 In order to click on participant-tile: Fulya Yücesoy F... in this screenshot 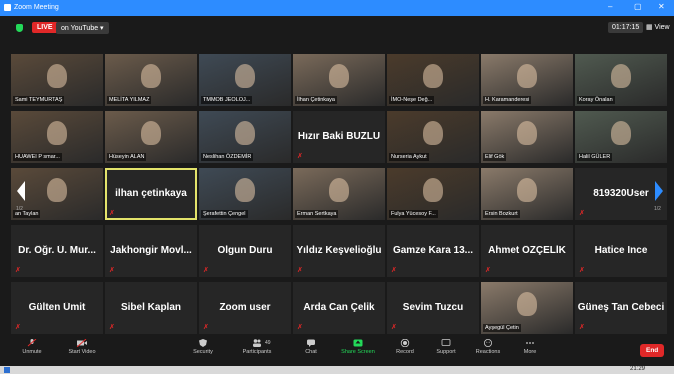, I will do `click(433, 194)`.